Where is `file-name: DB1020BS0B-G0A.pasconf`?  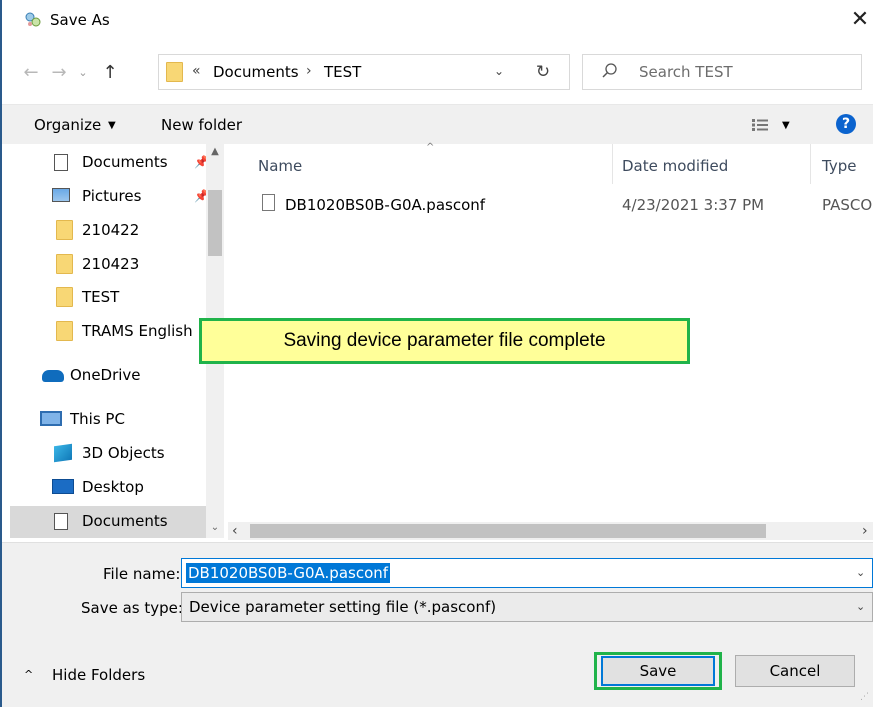 file-name: DB1020BS0B-G0A.pasconf is located at coordinates (385, 205).